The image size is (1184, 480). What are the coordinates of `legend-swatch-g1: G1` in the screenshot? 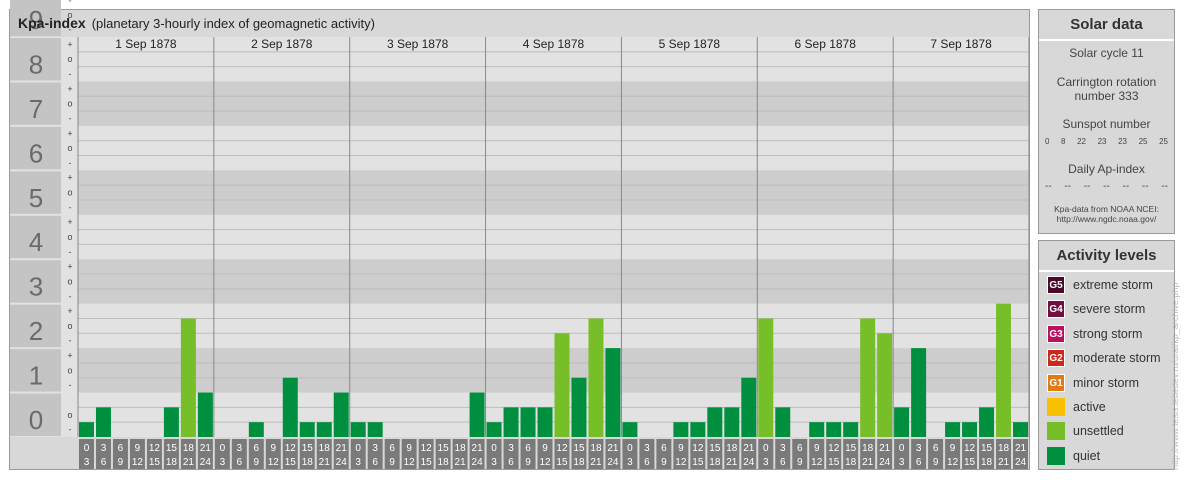 It's located at (1056, 383).